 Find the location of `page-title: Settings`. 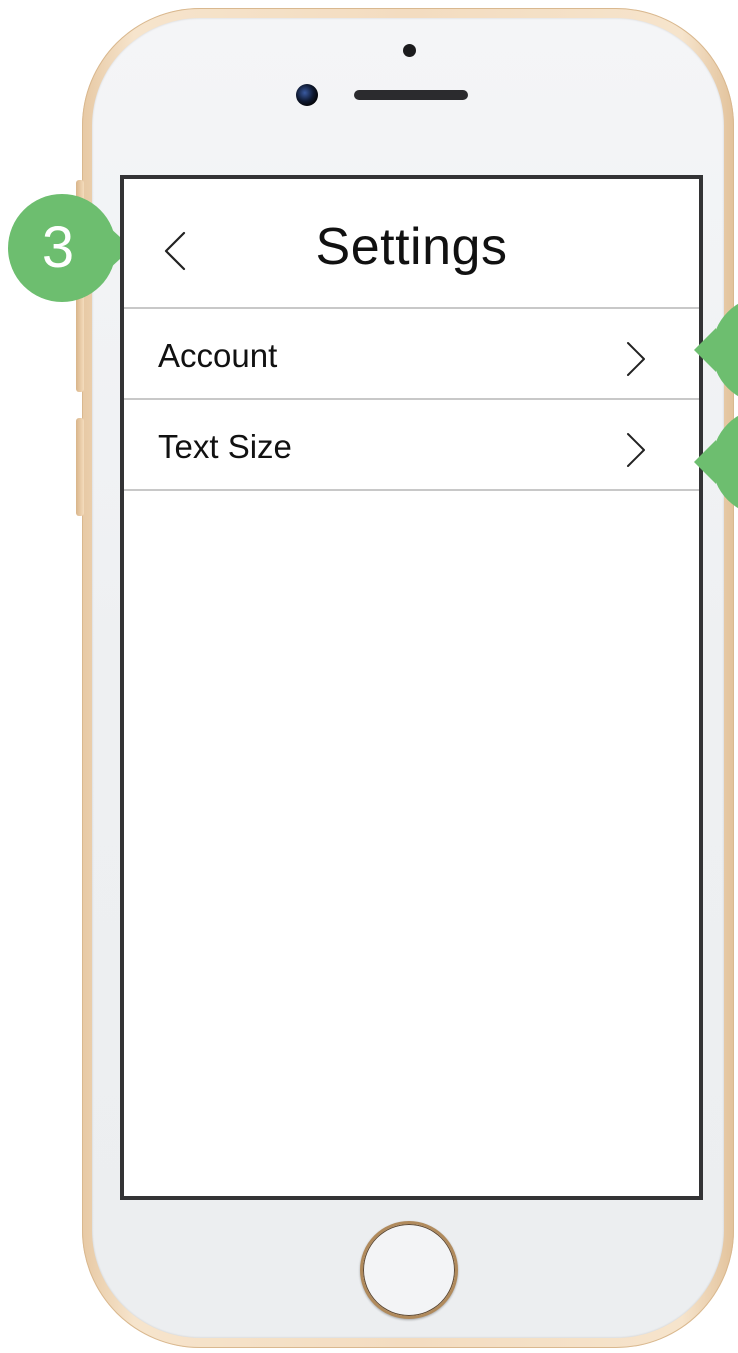

page-title: Settings is located at coordinates (411, 247).